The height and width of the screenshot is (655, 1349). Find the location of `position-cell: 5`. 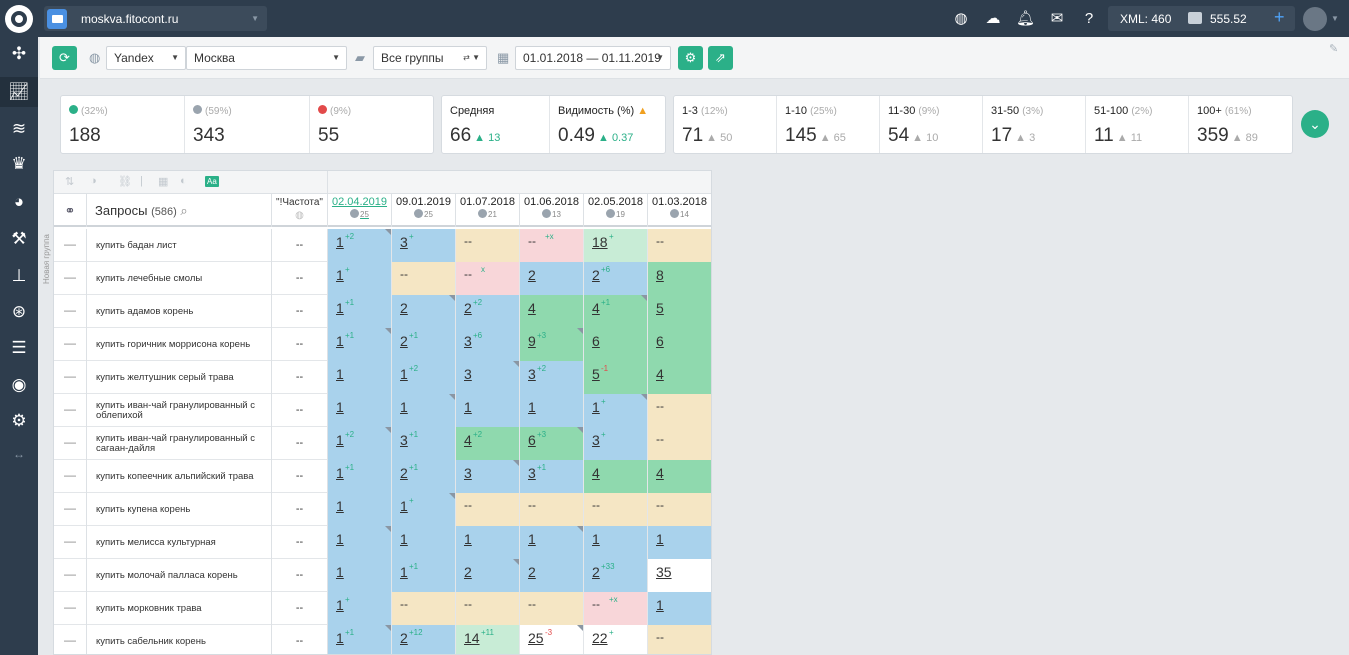

position-cell: 5 is located at coordinates (679, 311).